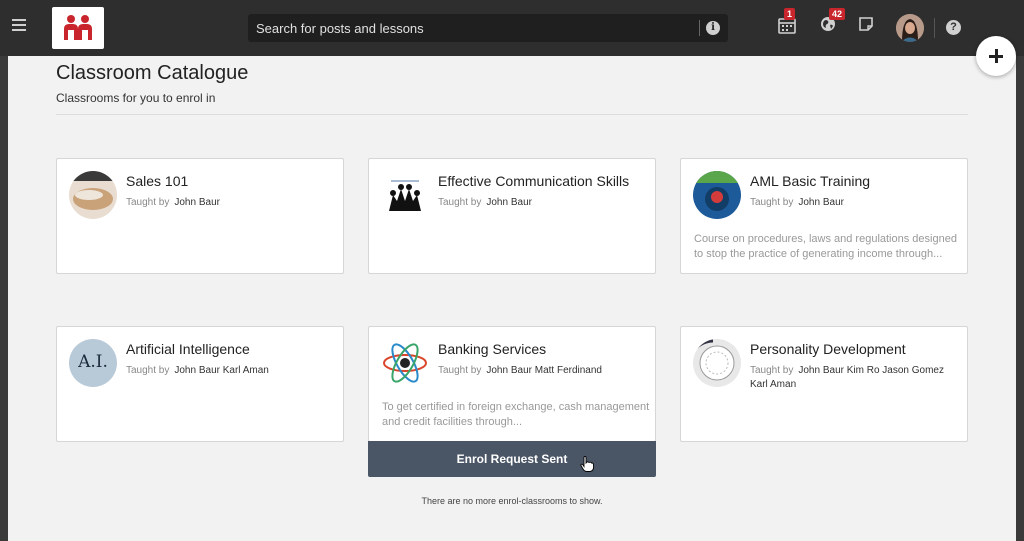  What do you see at coordinates (200, 216) in the screenshot?
I see `classroom-card: Sales 101 Taught by John Baur` at bounding box center [200, 216].